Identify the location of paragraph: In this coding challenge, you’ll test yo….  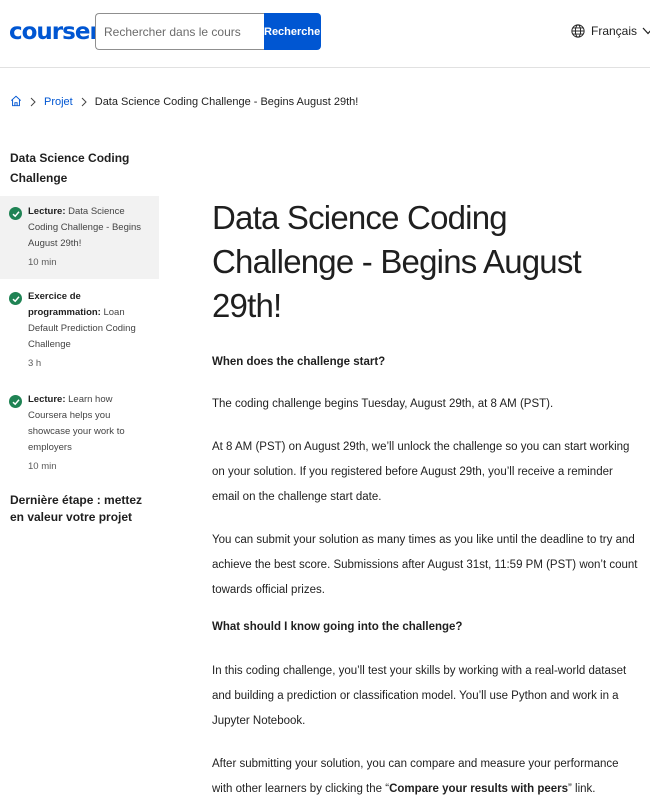
(419, 696).